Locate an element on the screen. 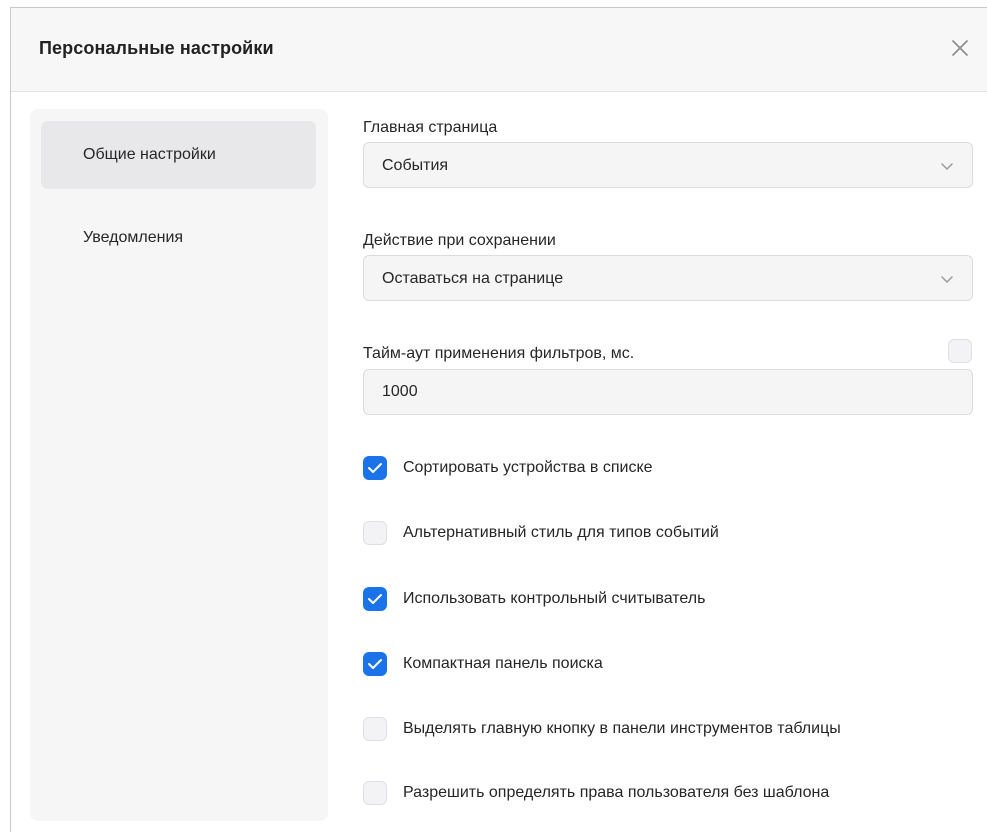 This screenshot has width=987, height=832. sidebar-item-label: Уведомления is located at coordinates (133, 237).